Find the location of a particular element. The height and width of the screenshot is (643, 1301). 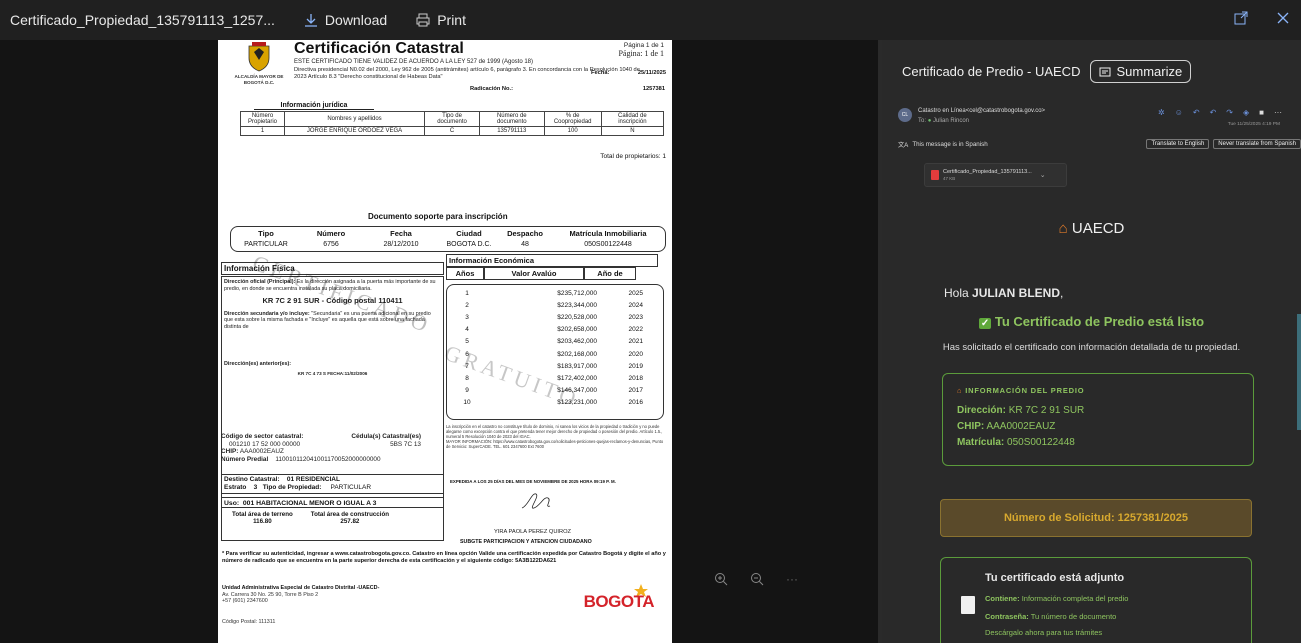

owner-cell: N is located at coordinates (632, 131).